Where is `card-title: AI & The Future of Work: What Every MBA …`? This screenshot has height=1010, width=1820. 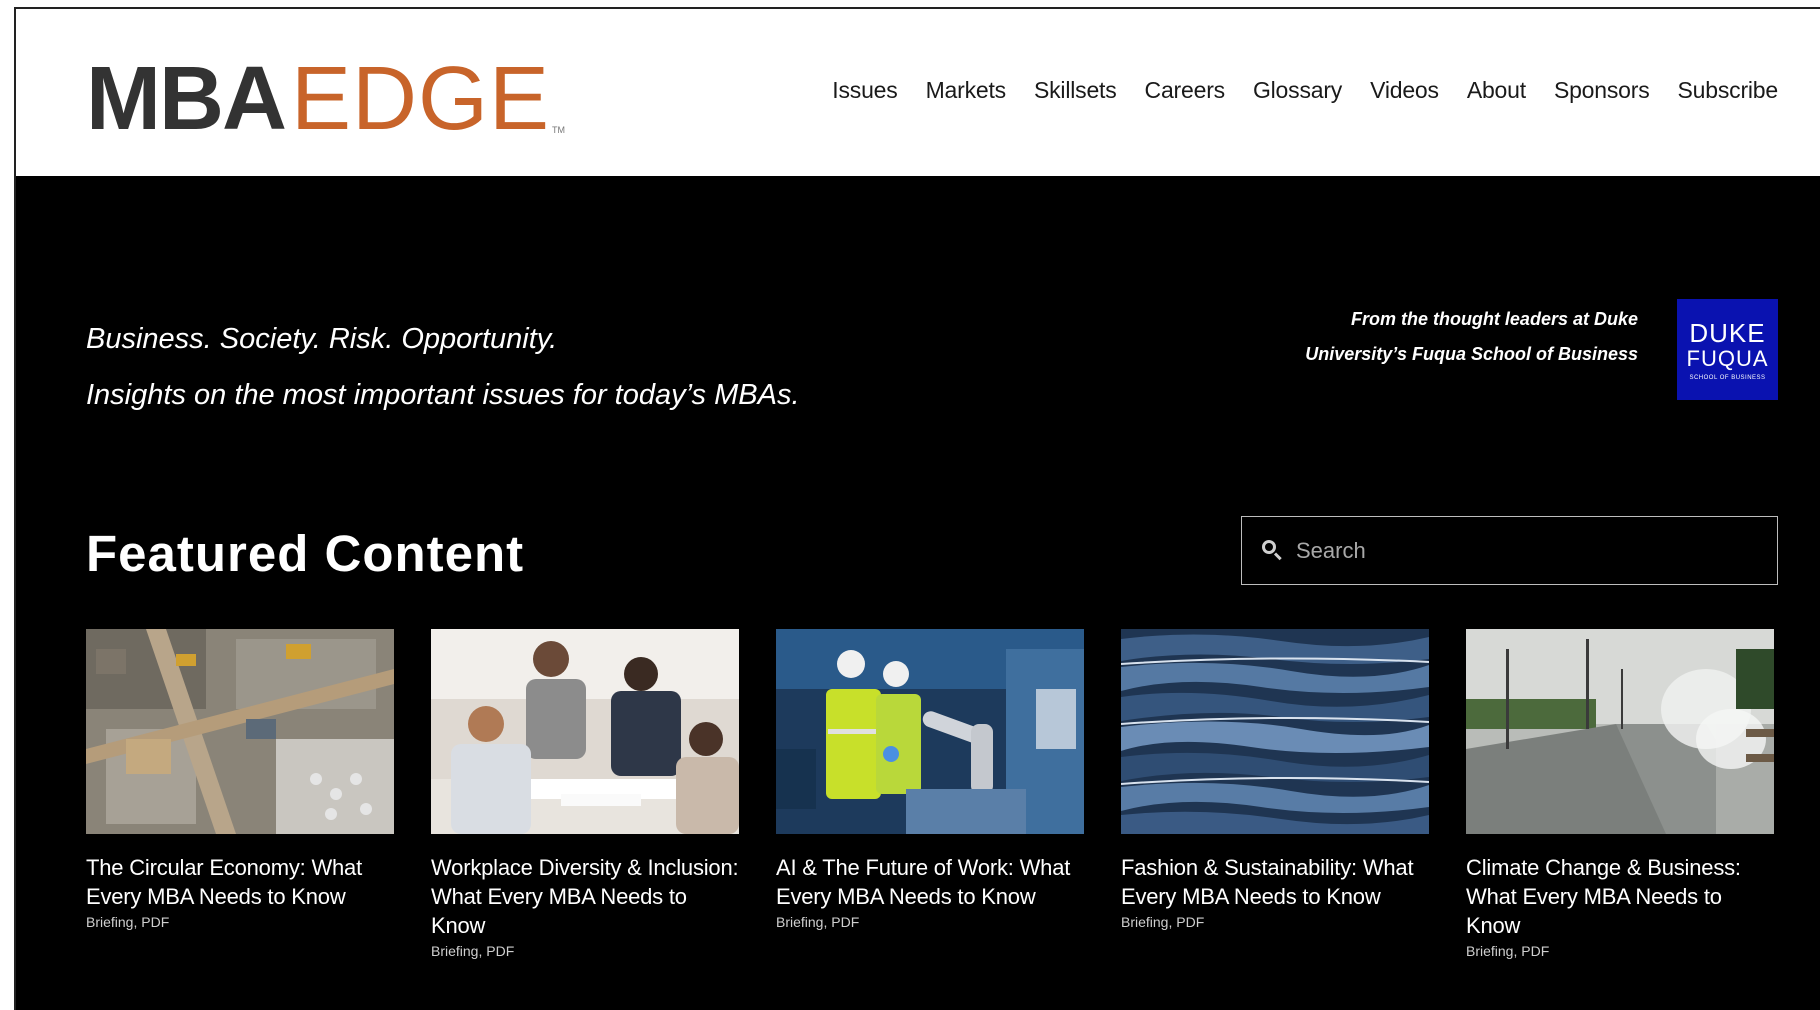
card-title: AI & The Future of Work: What Every MBA … is located at coordinates (930, 882).